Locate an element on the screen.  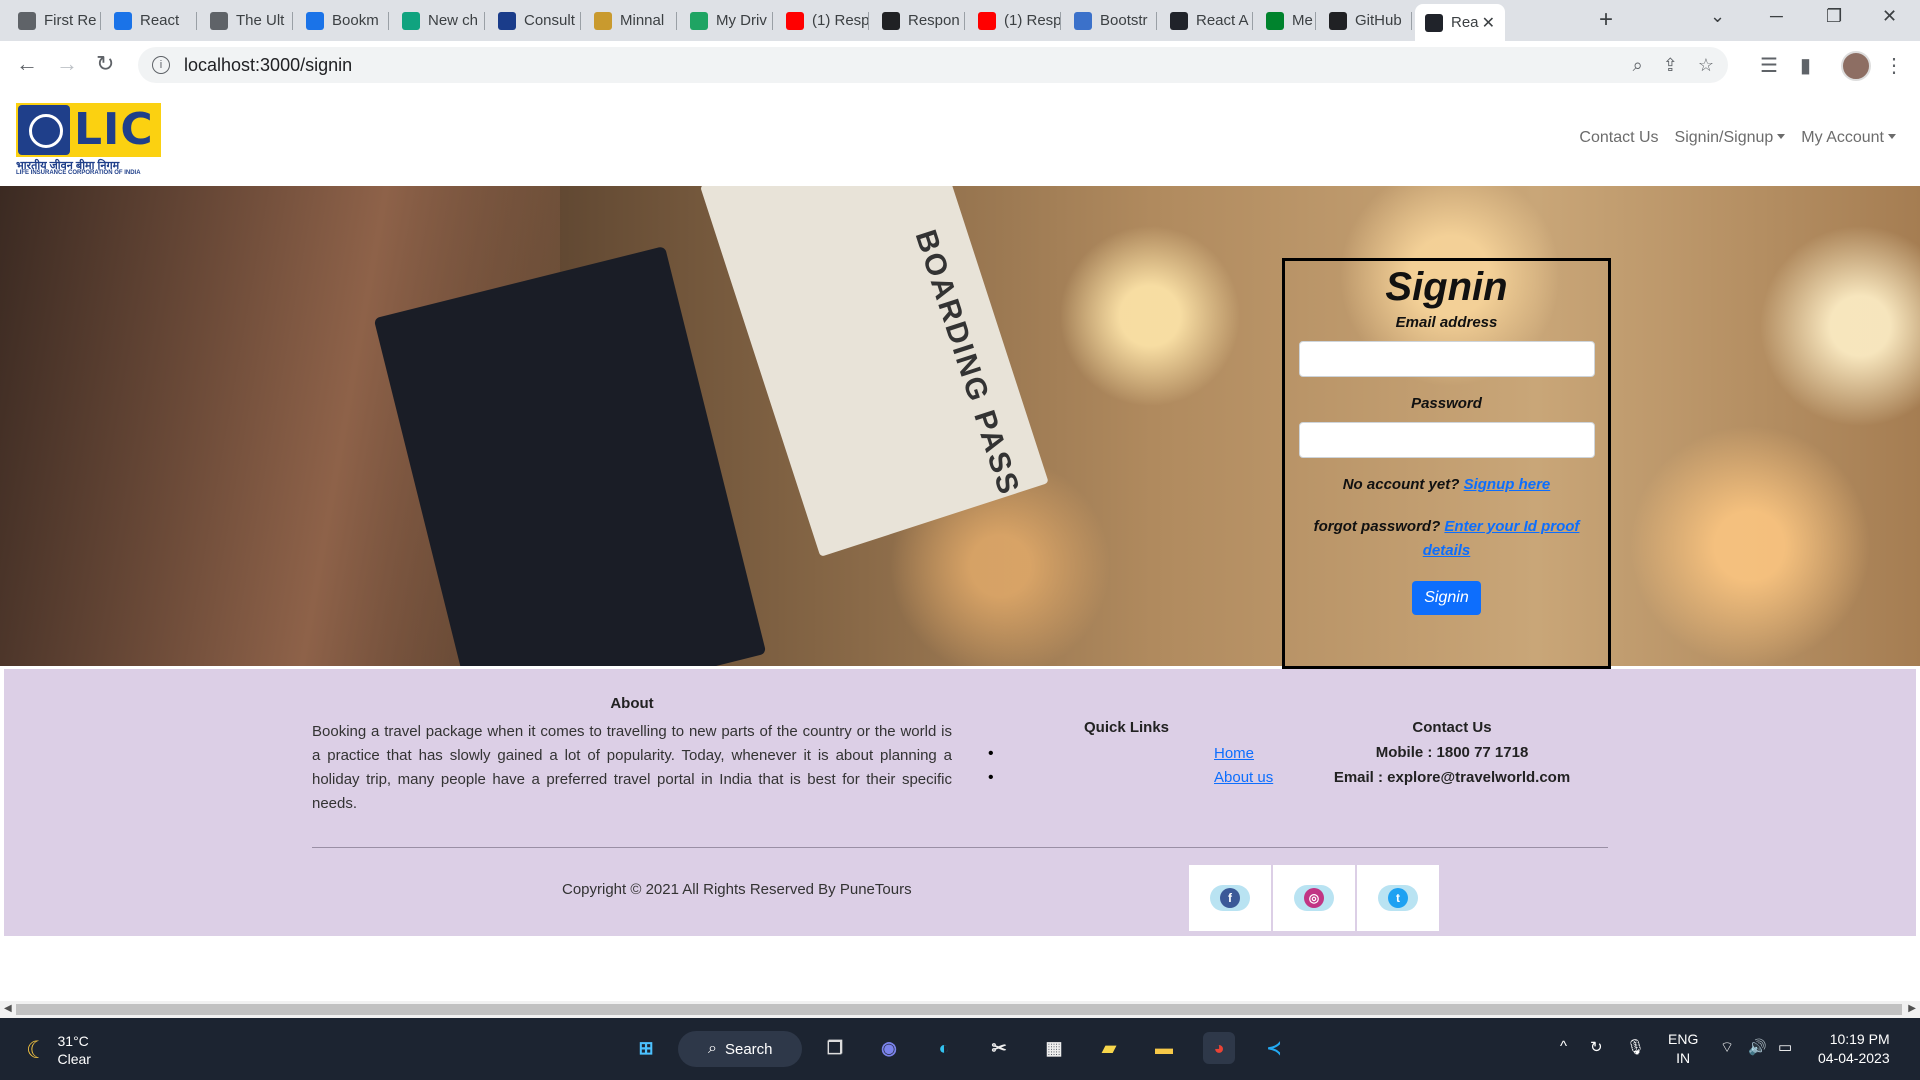
browser-tab: Rea ✕ is located at coordinates (1460, 22).